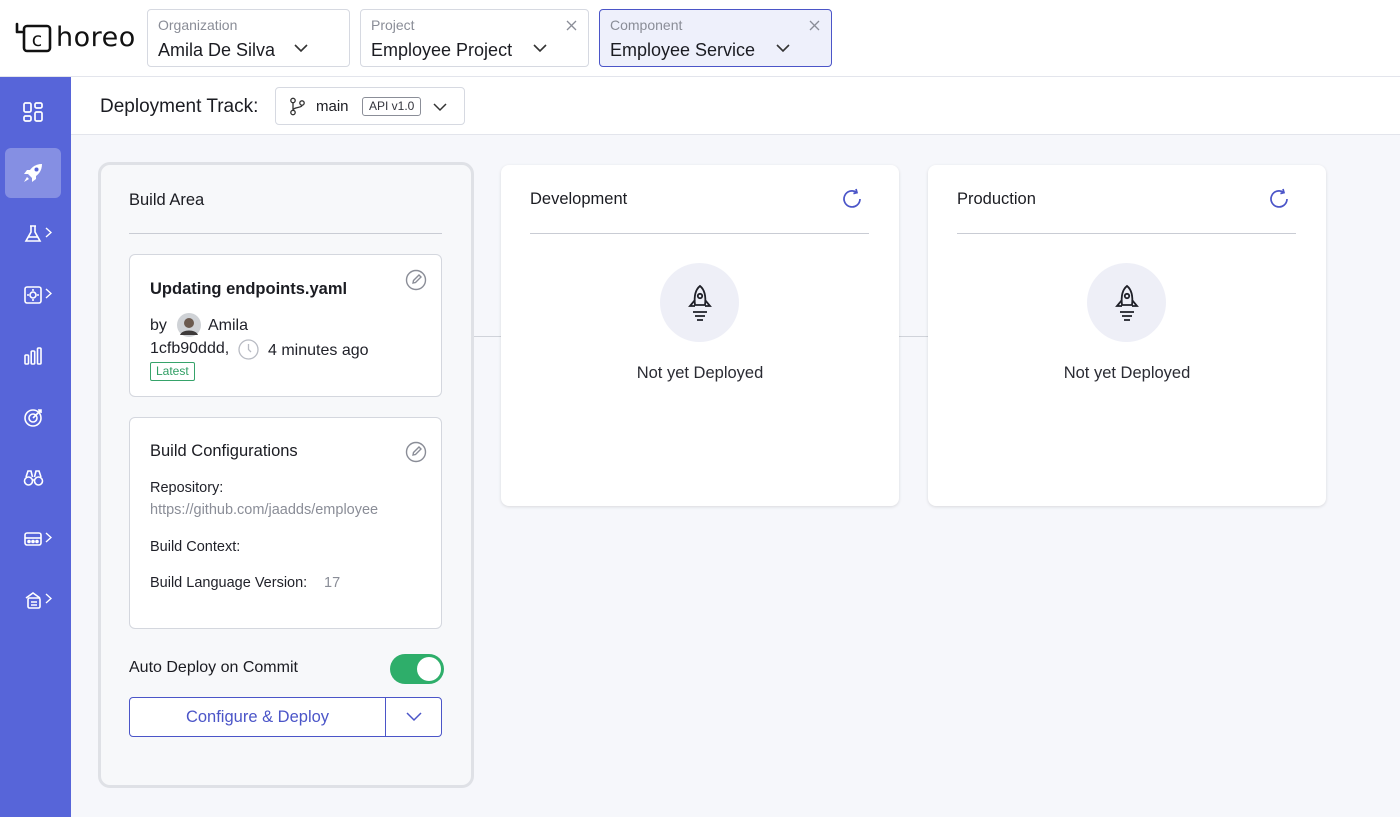 The image size is (1400, 817). What do you see at coordinates (195, 547) in the screenshot?
I see `build-context-label: Build Context:` at bounding box center [195, 547].